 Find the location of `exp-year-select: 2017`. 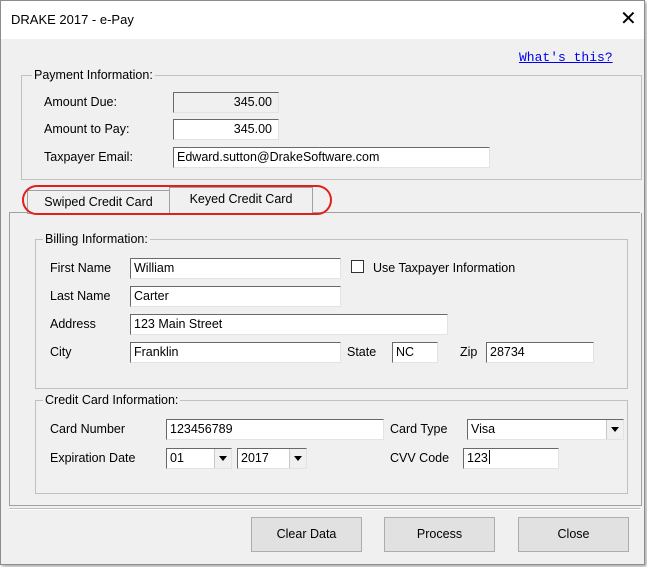

exp-year-select: 2017 is located at coordinates (272, 458).